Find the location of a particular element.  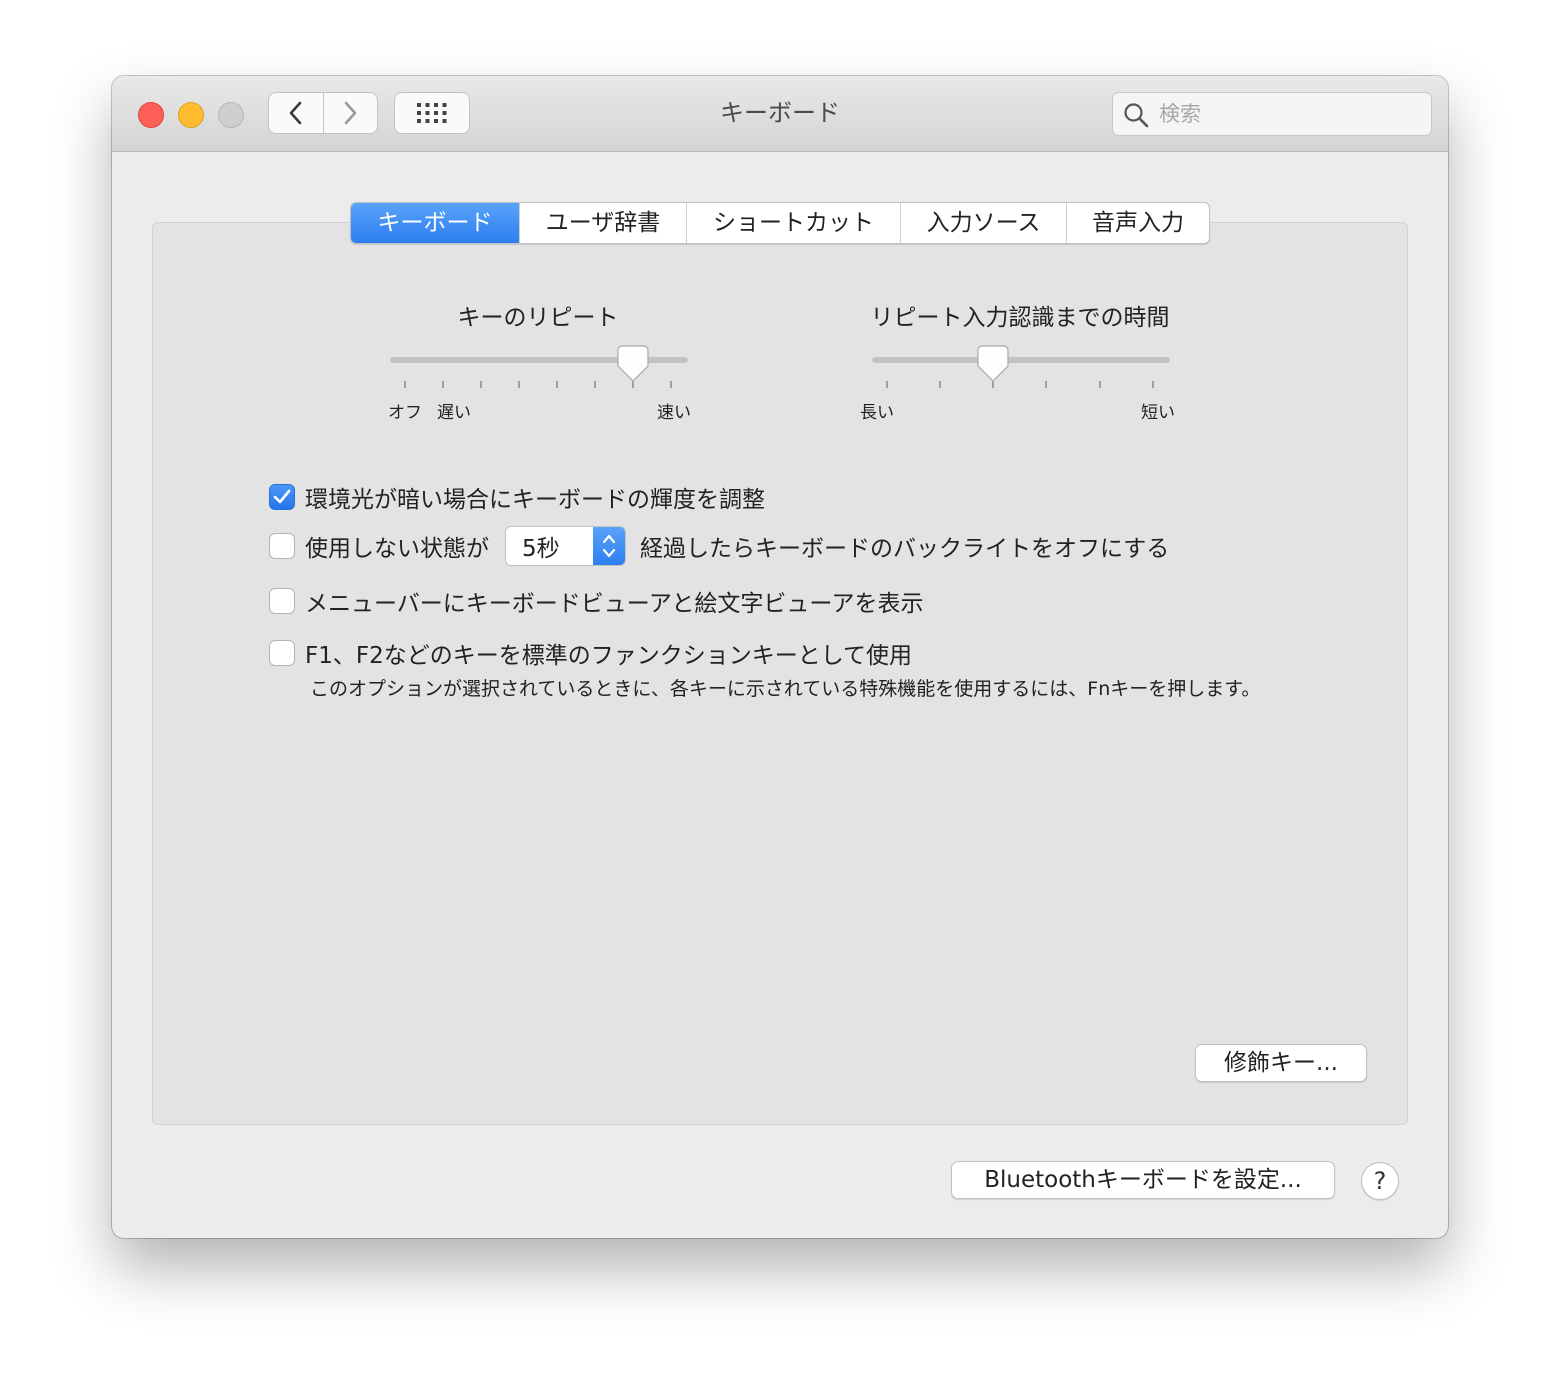

backlight-off-label-before: 使用しない状態が is located at coordinates (397, 549).